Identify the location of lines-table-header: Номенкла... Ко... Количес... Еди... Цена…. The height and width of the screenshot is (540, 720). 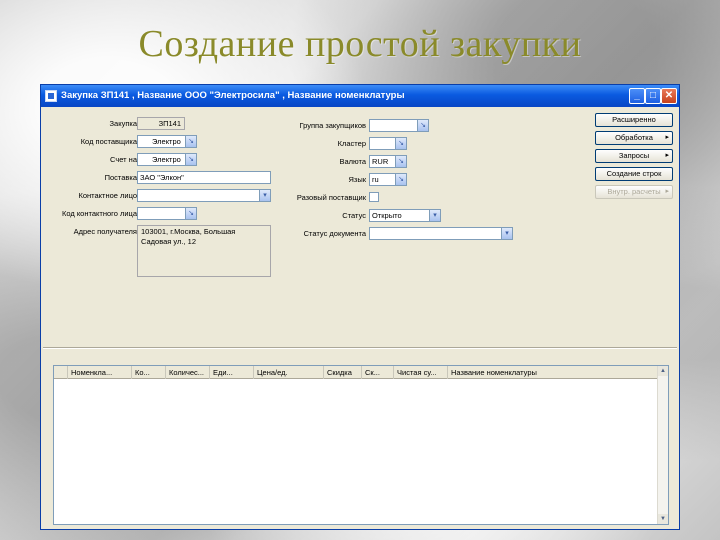
(356, 372).